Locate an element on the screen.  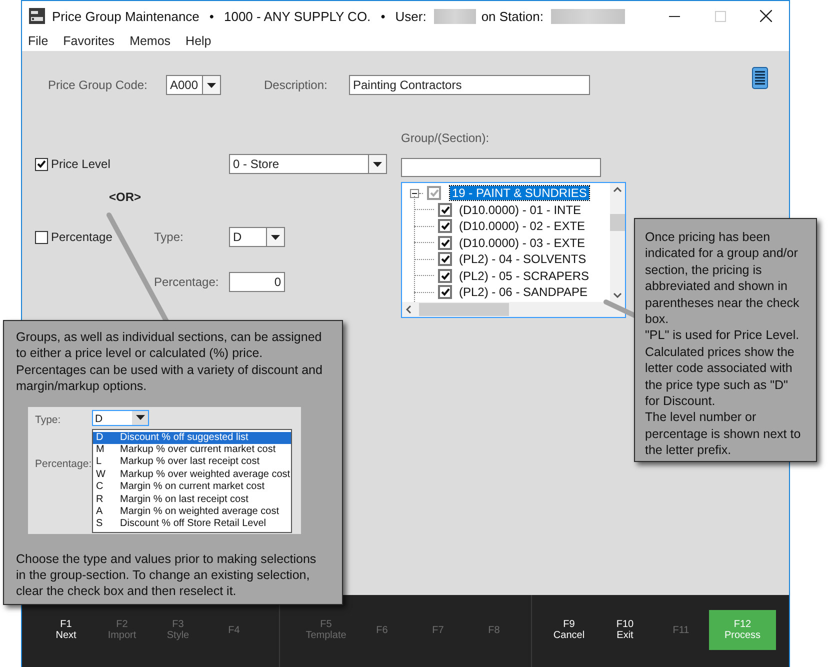
menu-item: Memos is located at coordinates (150, 41).